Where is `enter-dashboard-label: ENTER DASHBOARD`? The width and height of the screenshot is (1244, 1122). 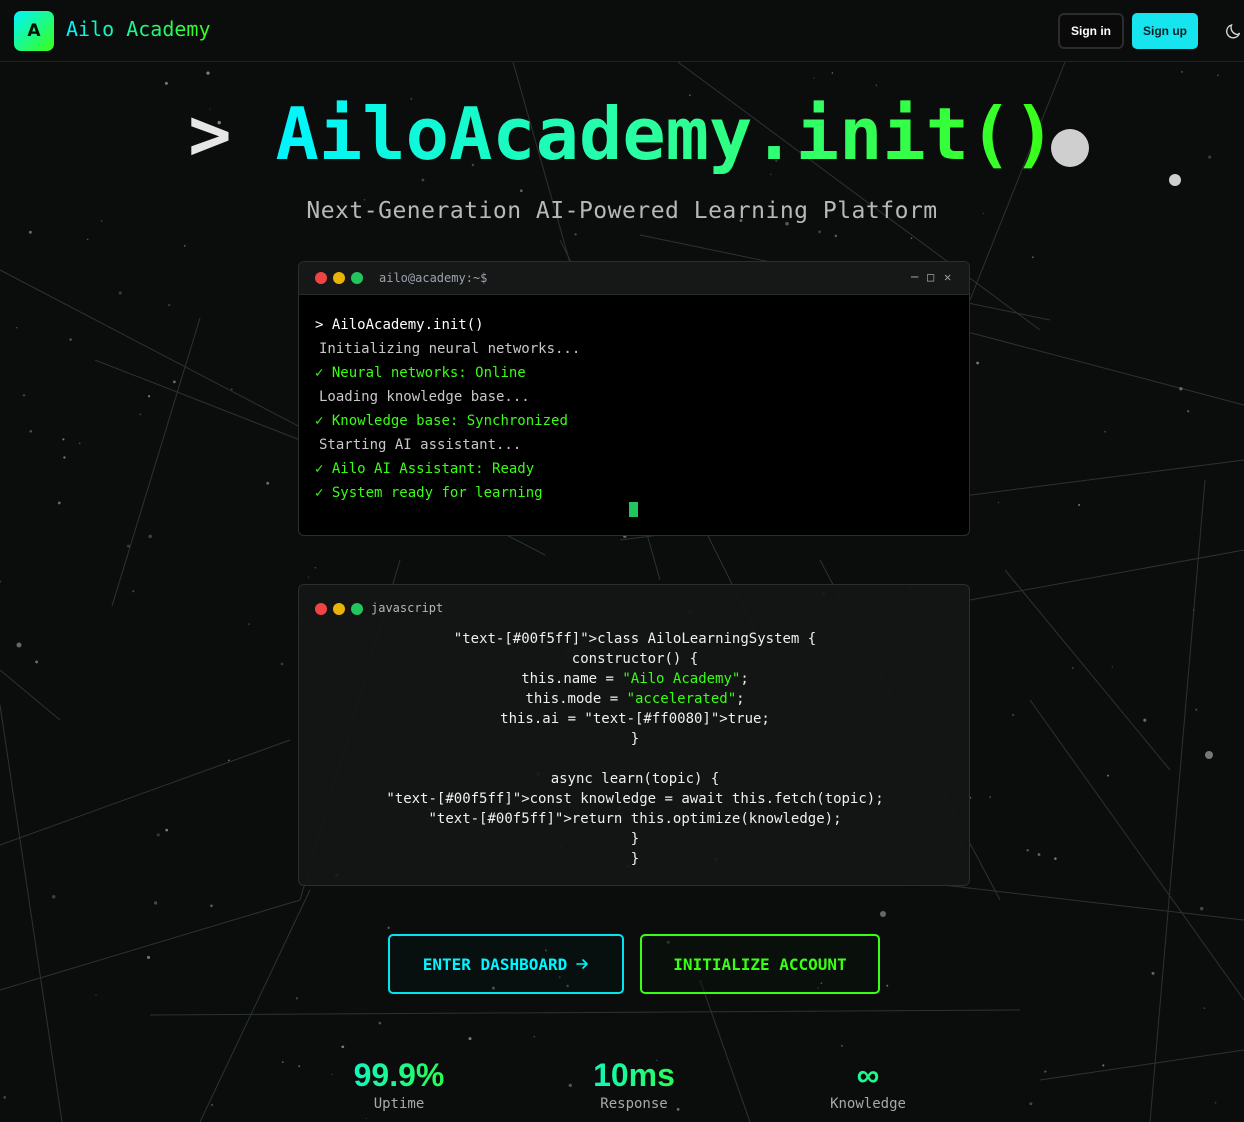
enter-dashboard-label: ENTER DASHBOARD is located at coordinates (495, 964).